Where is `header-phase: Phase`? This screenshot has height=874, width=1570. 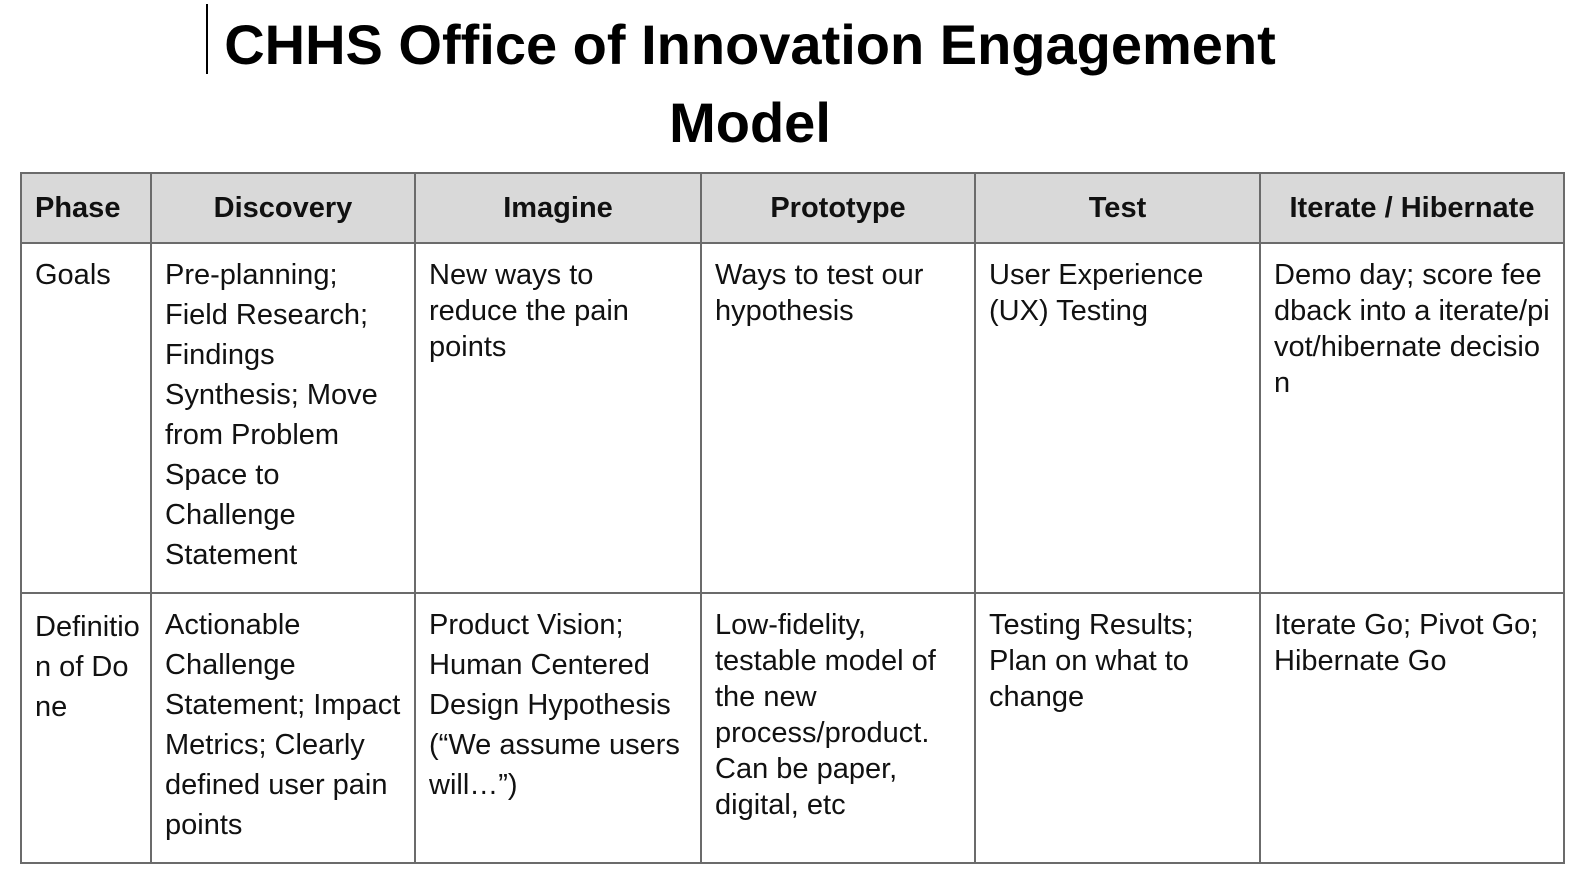
header-phase: Phase is located at coordinates (86, 208).